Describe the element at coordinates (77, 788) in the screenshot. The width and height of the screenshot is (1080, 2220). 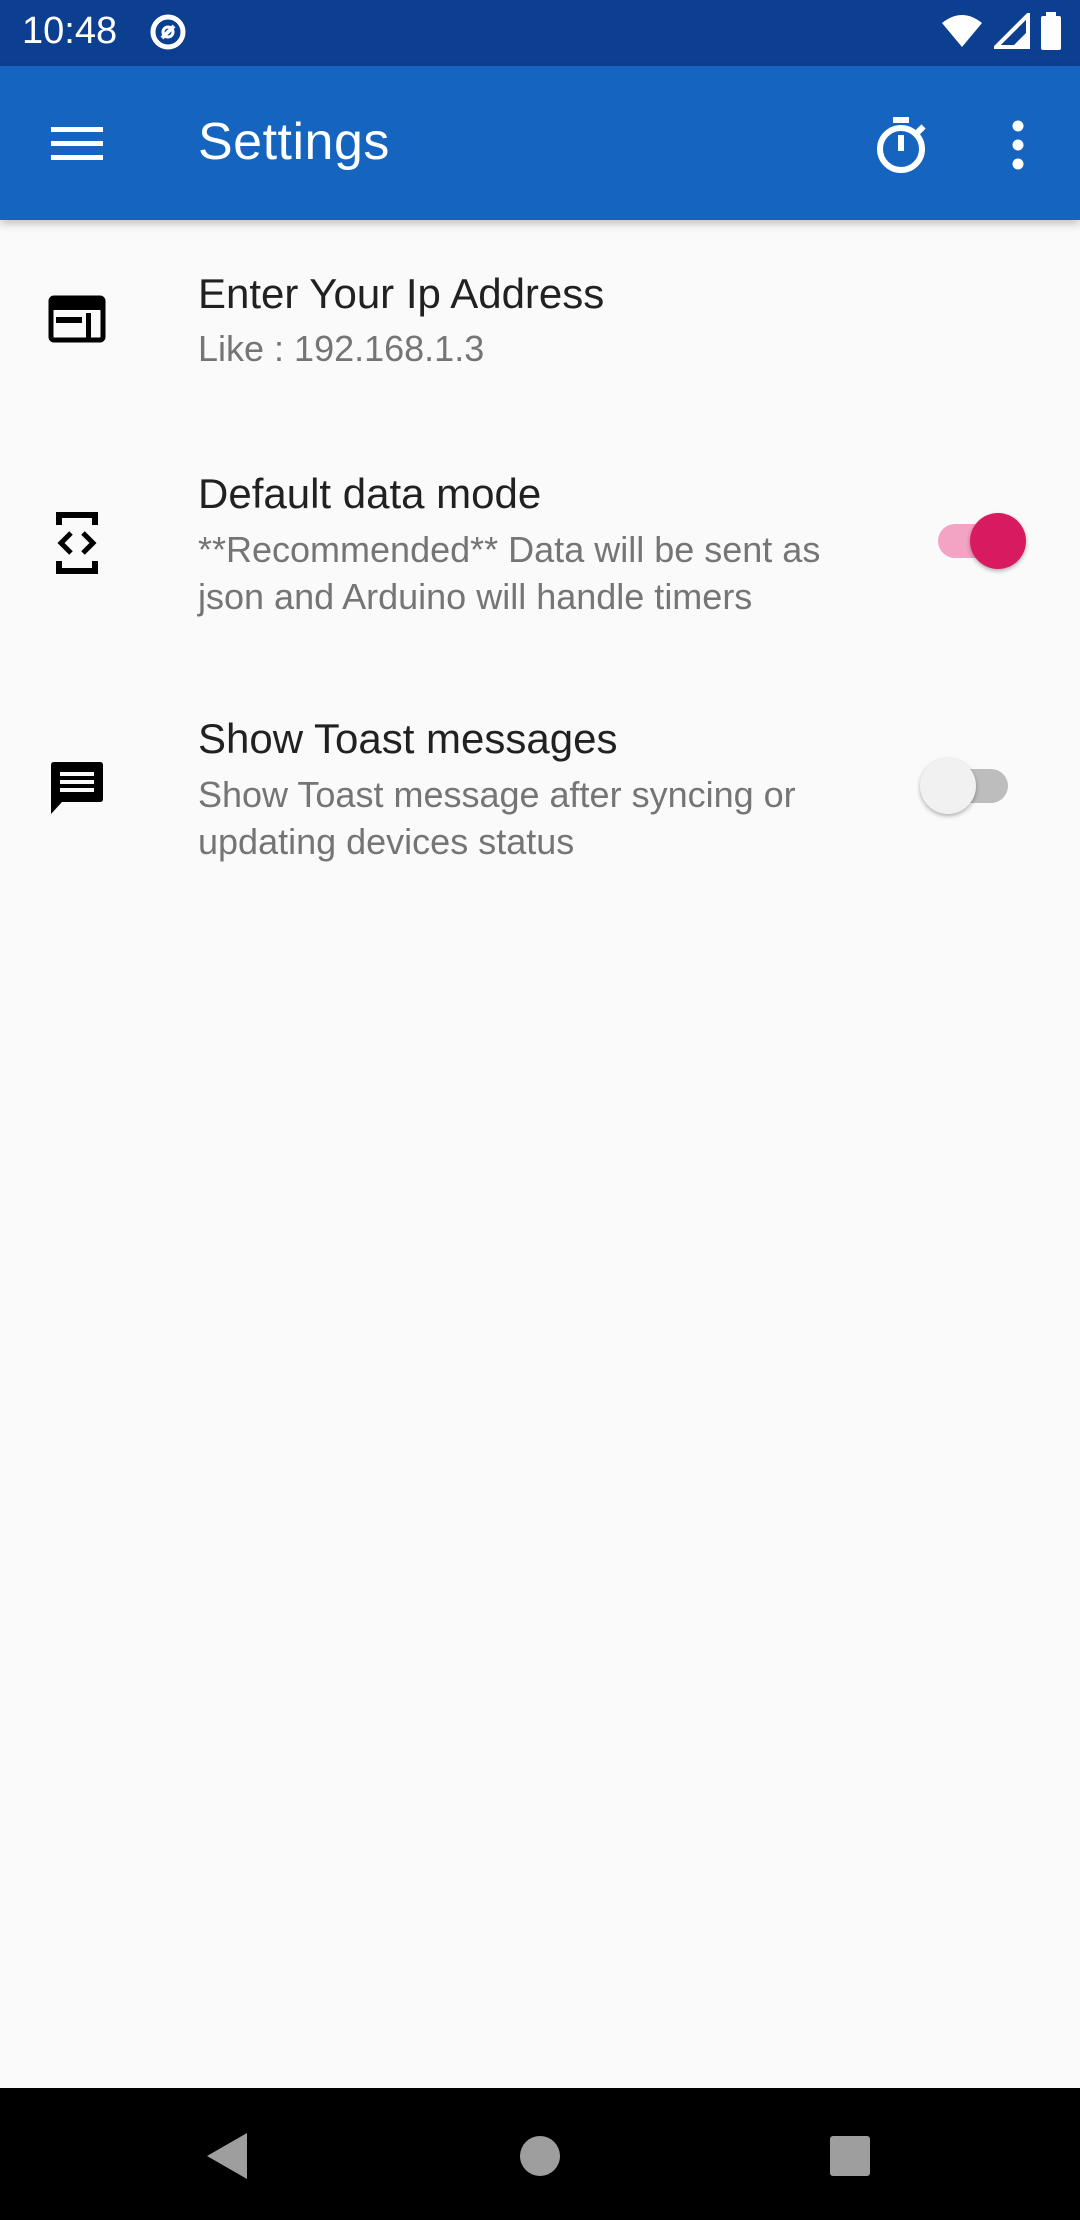
I see `message-icon` at that location.